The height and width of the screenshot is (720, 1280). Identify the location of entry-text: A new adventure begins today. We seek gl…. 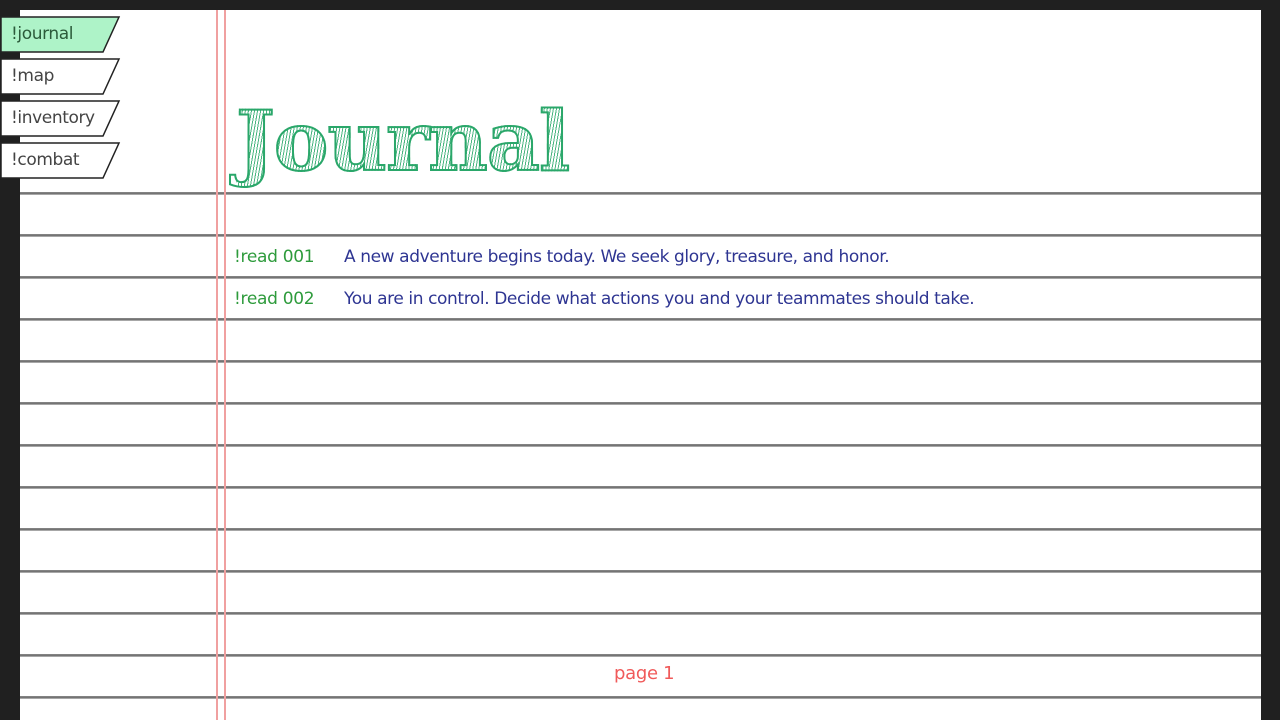
(617, 257).